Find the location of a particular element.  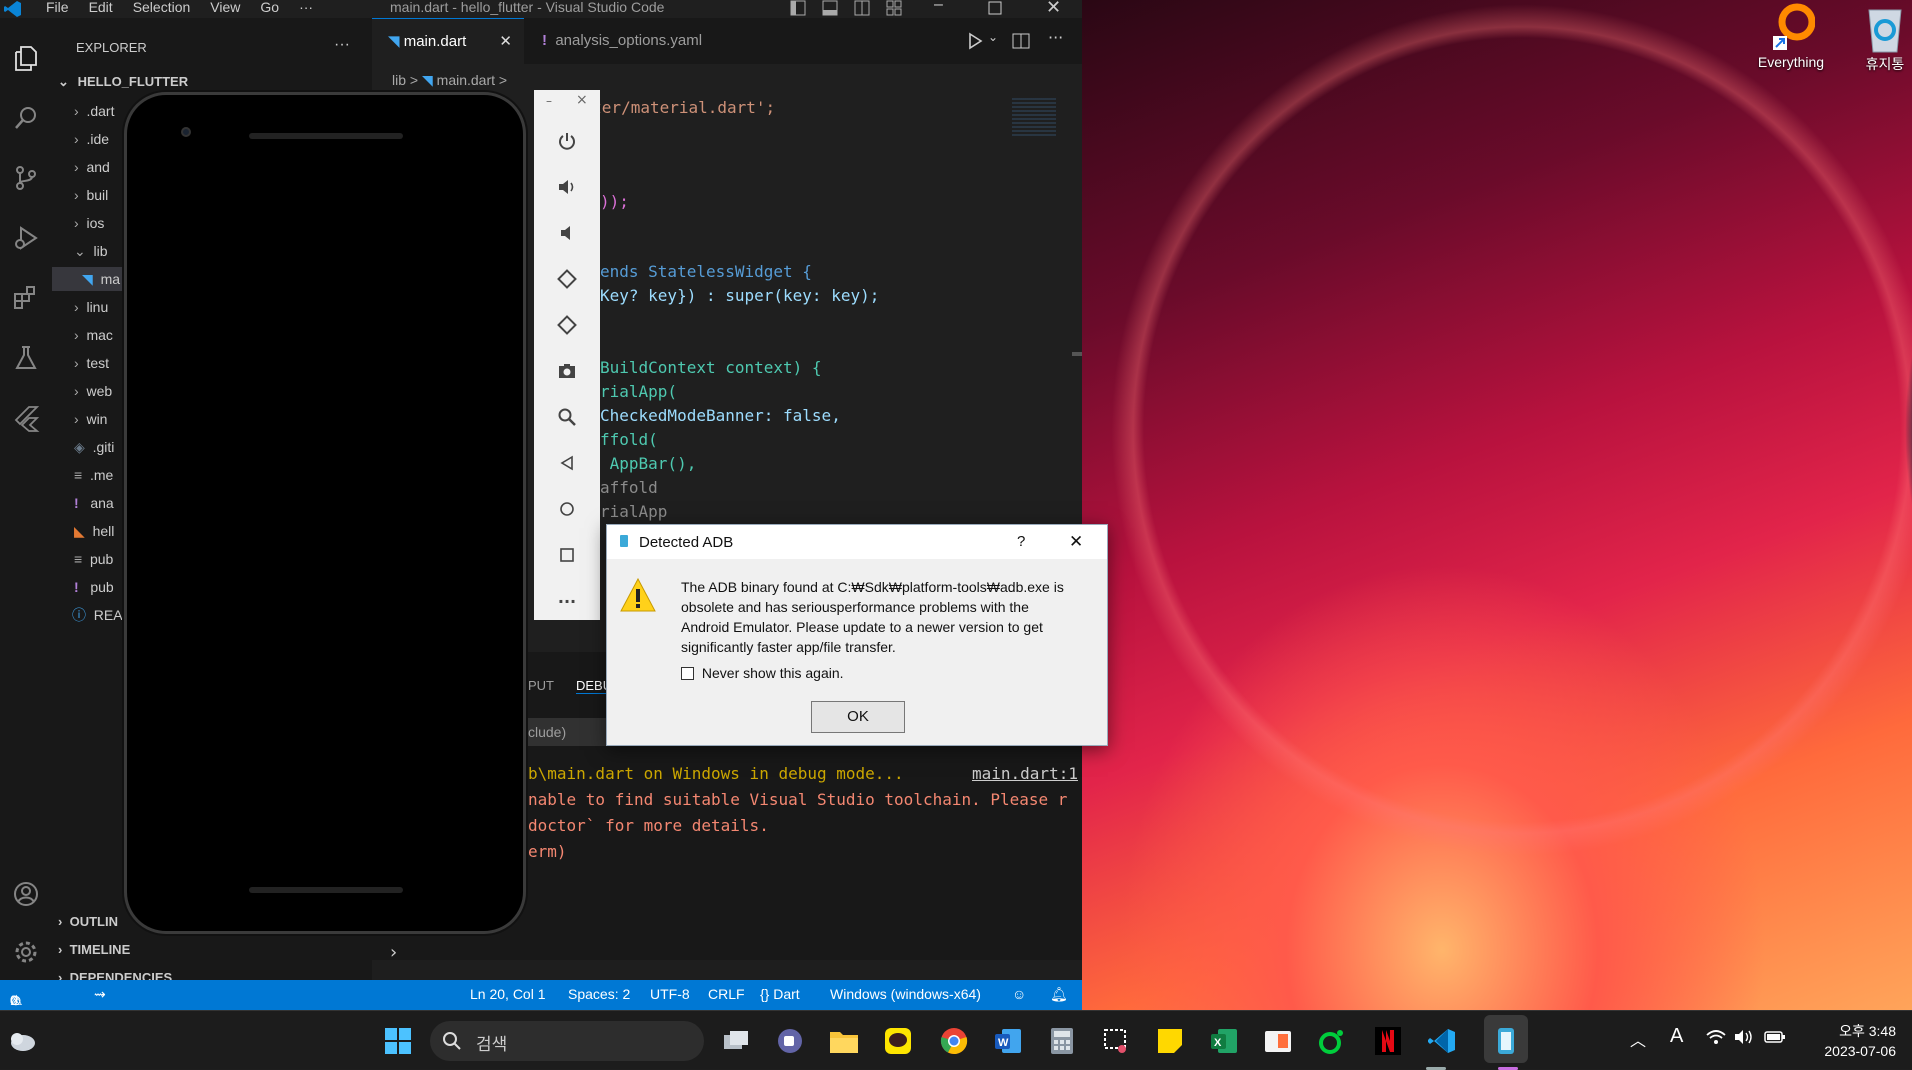

extensions-icon is located at coordinates (26, 298).